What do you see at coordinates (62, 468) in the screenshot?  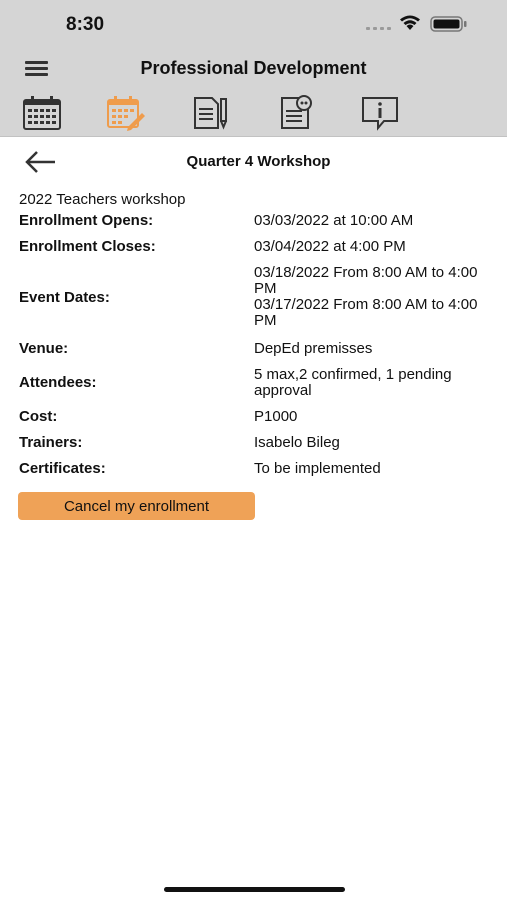 I see `field-label: Certificates:` at bounding box center [62, 468].